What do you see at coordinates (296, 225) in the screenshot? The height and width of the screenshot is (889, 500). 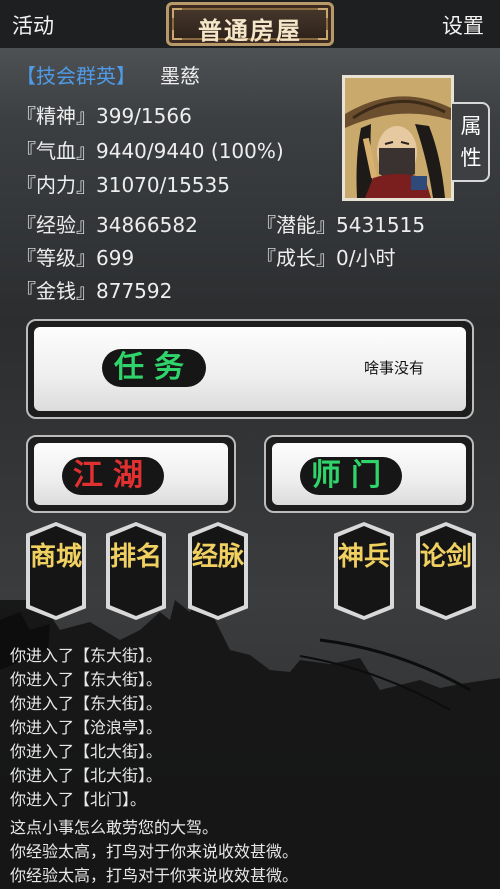 I see `stat-label: 『潜能』` at bounding box center [296, 225].